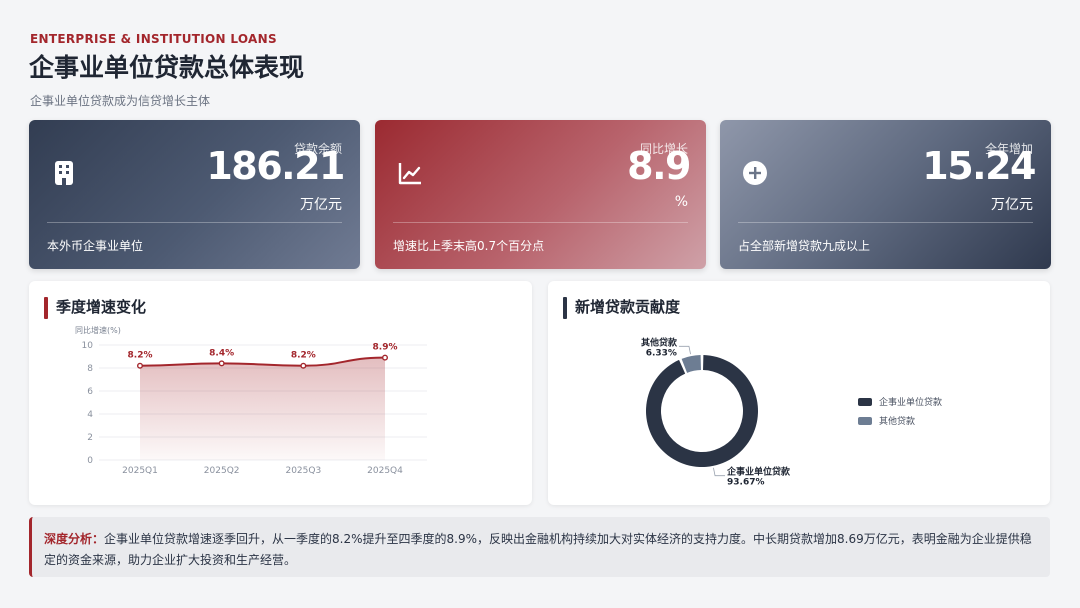  I want to click on kpi-card-loan-balance: 贷款余额 186.21 万亿元 本外币企事业单位, so click(194, 194).